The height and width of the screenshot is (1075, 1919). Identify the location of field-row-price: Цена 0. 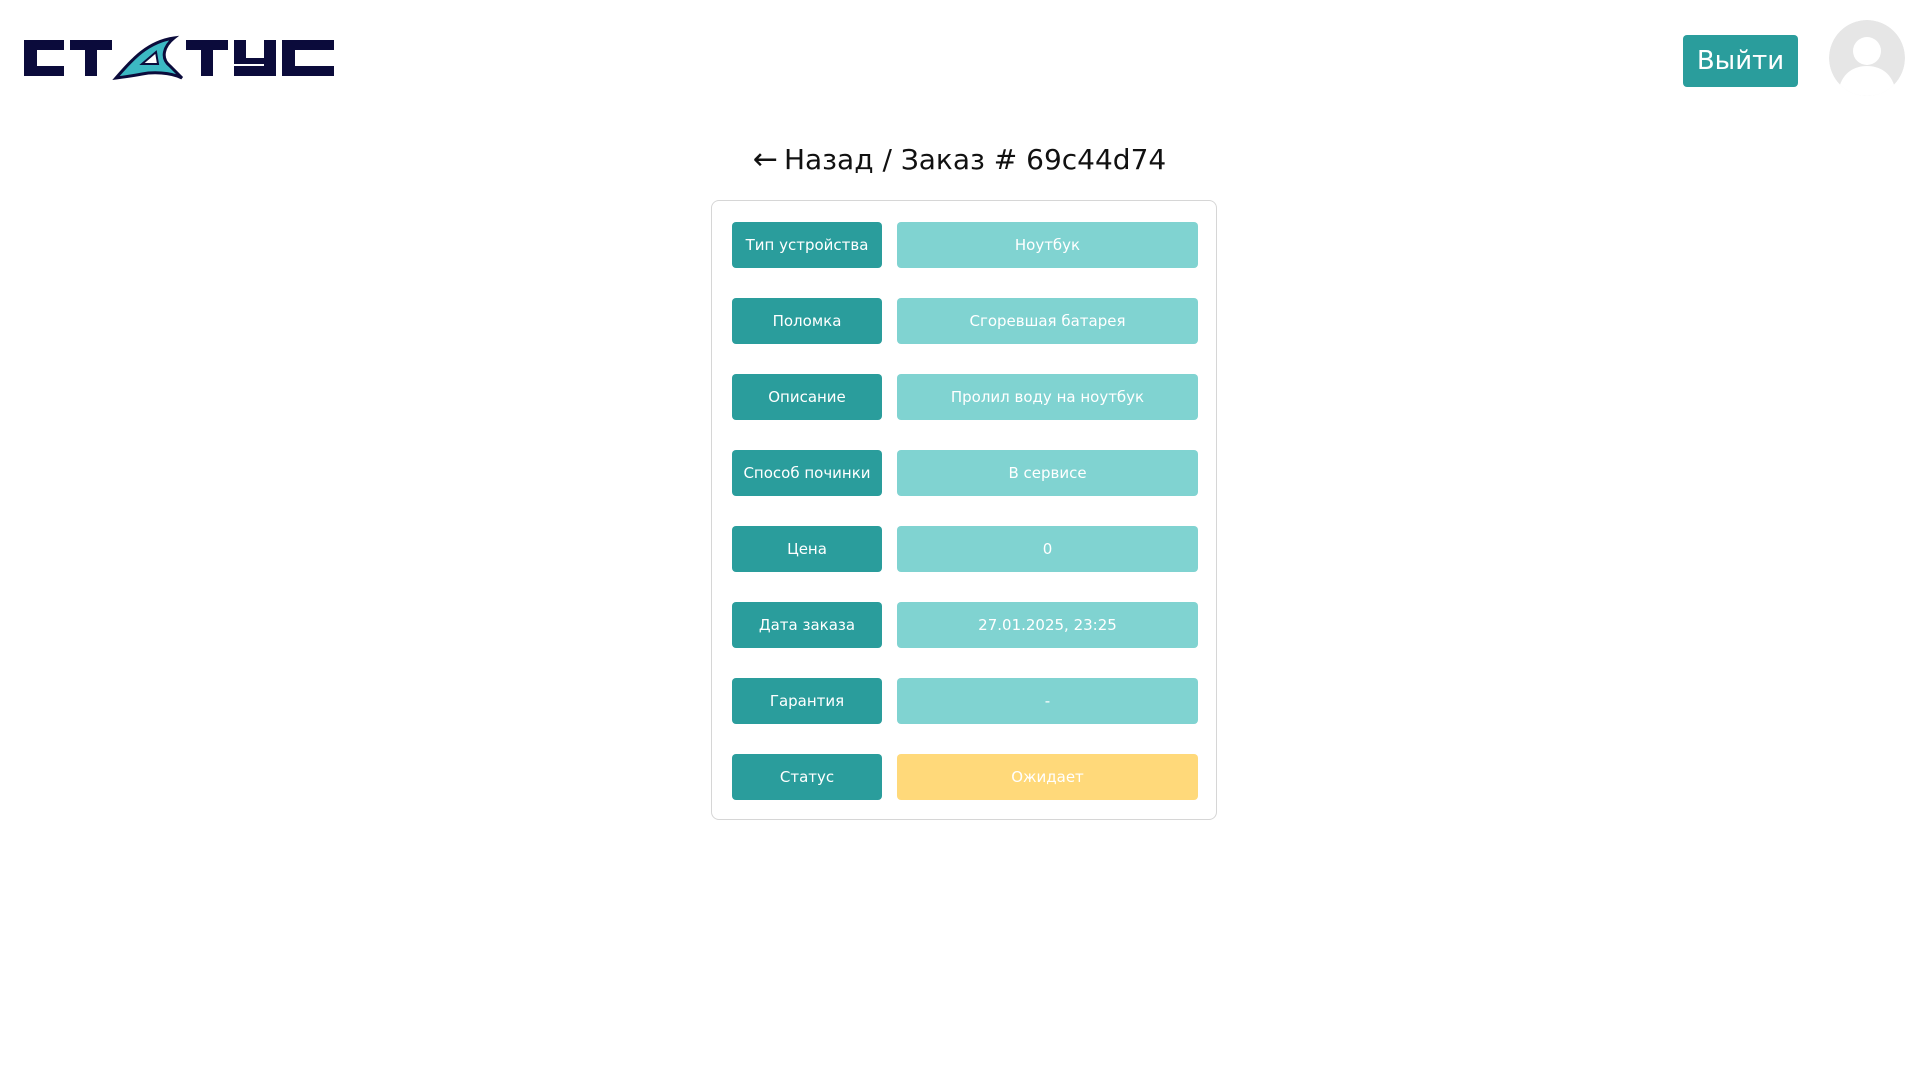
(965, 549).